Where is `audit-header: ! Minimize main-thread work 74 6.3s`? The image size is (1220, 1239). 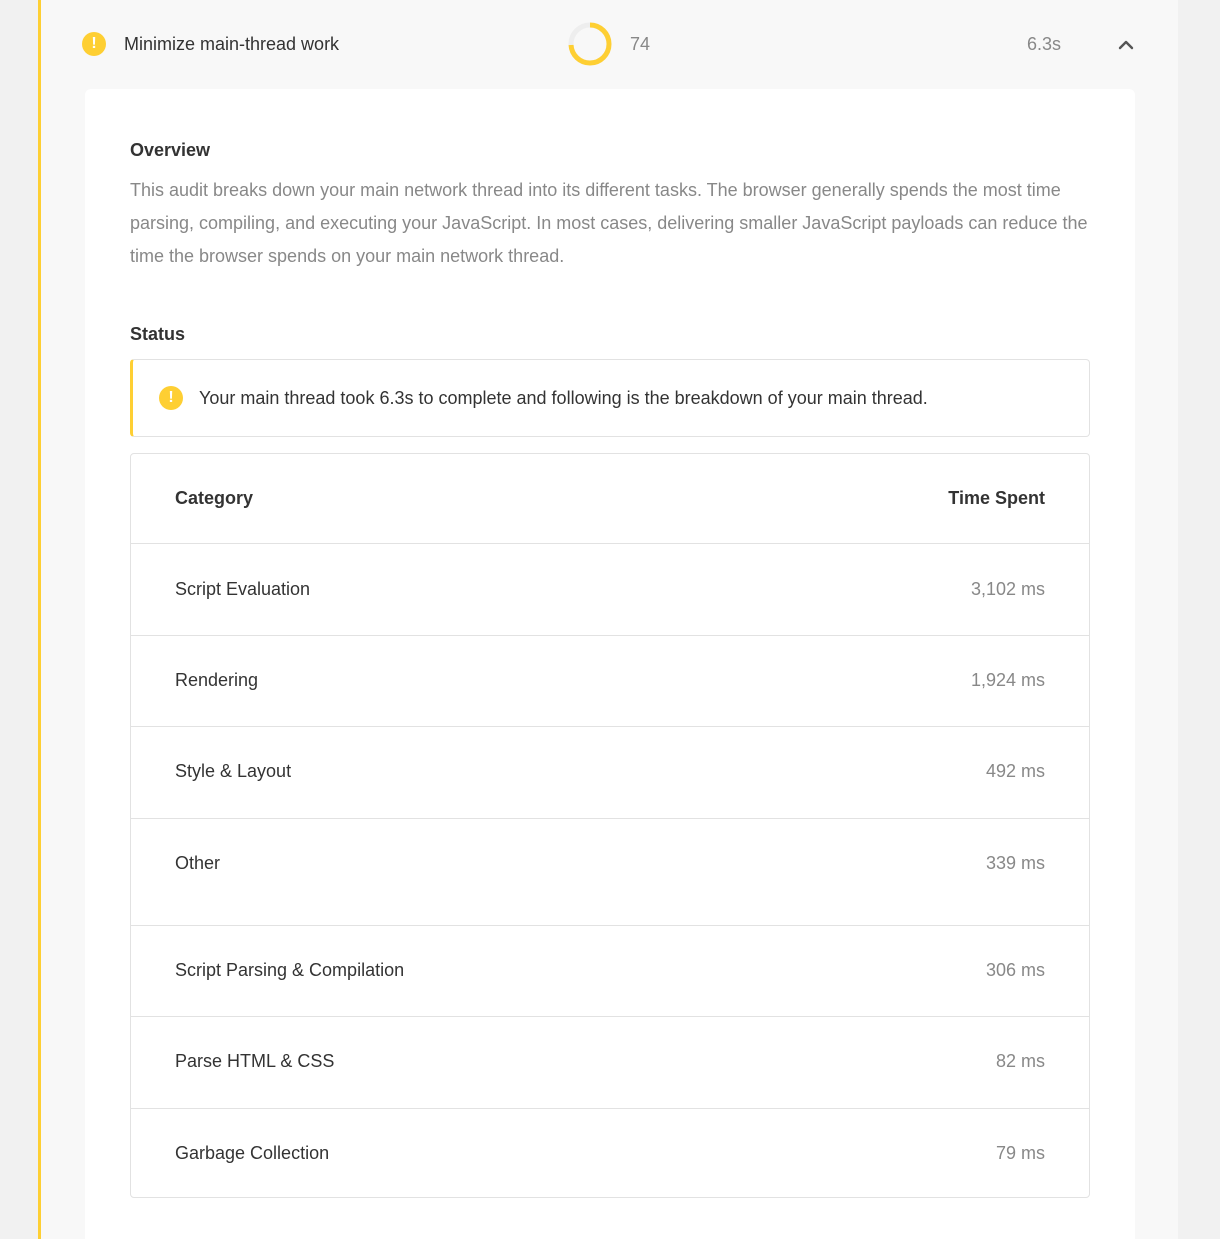 audit-header: ! Minimize main-thread work 74 6.3s is located at coordinates (609, 44).